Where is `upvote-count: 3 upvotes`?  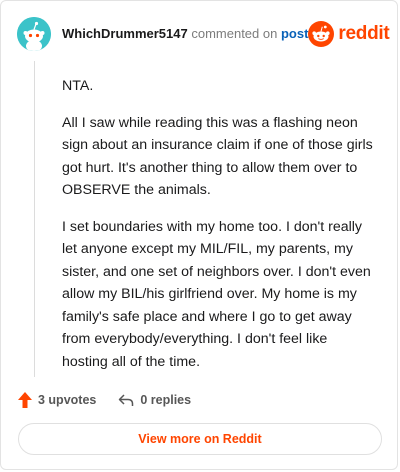 upvote-count: 3 upvotes is located at coordinates (67, 400).